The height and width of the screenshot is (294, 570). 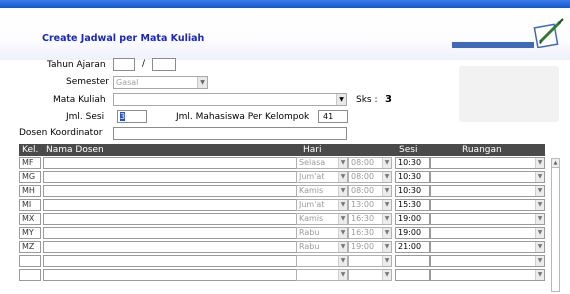 What do you see at coordinates (367, 100) in the screenshot?
I see `sks-label: Sks :` at bounding box center [367, 100].